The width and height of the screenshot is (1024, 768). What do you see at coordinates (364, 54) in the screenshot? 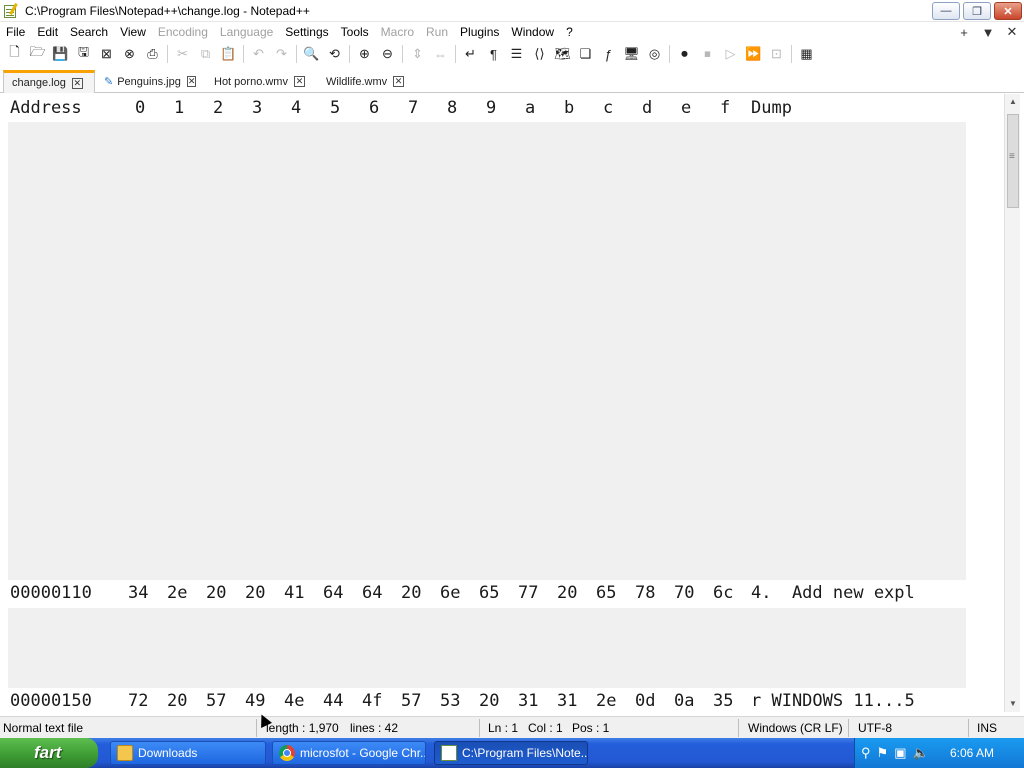
I see `zoom-in-icon: ⊕` at bounding box center [364, 54].